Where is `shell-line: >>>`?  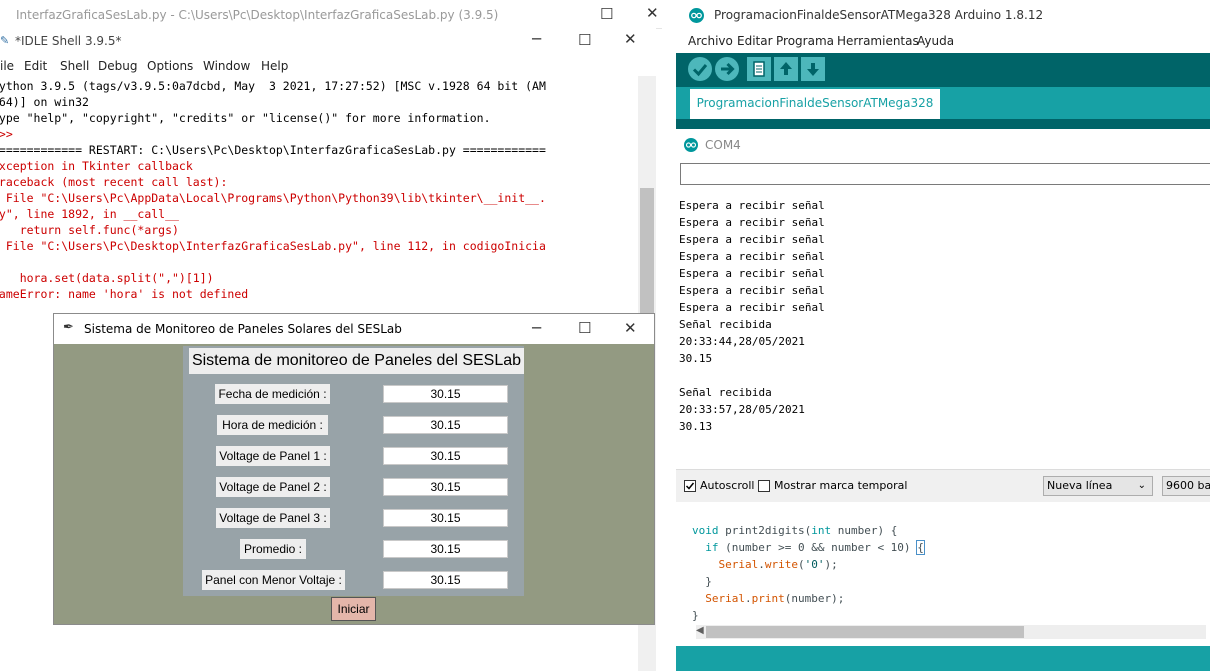 shell-line: >>> is located at coordinates (6, 134).